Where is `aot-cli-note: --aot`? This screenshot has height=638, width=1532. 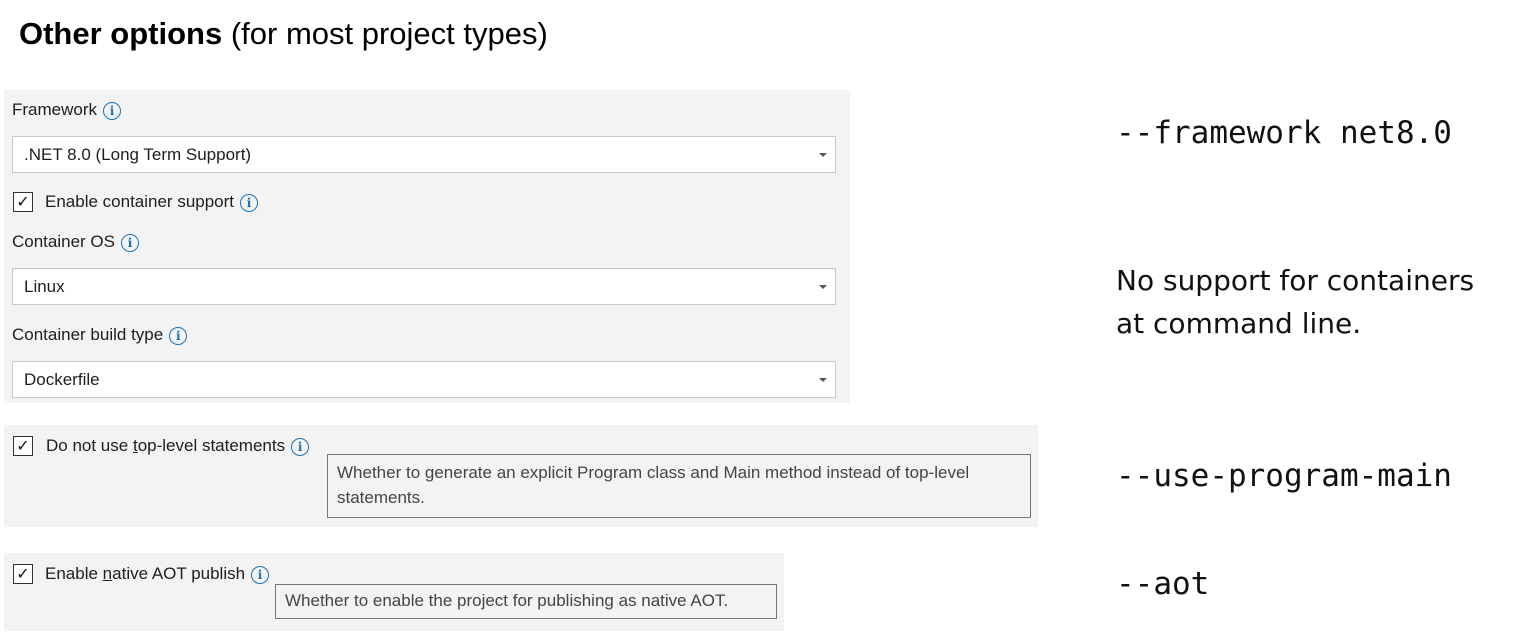 aot-cli-note: --aot is located at coordinates (1163, 584).